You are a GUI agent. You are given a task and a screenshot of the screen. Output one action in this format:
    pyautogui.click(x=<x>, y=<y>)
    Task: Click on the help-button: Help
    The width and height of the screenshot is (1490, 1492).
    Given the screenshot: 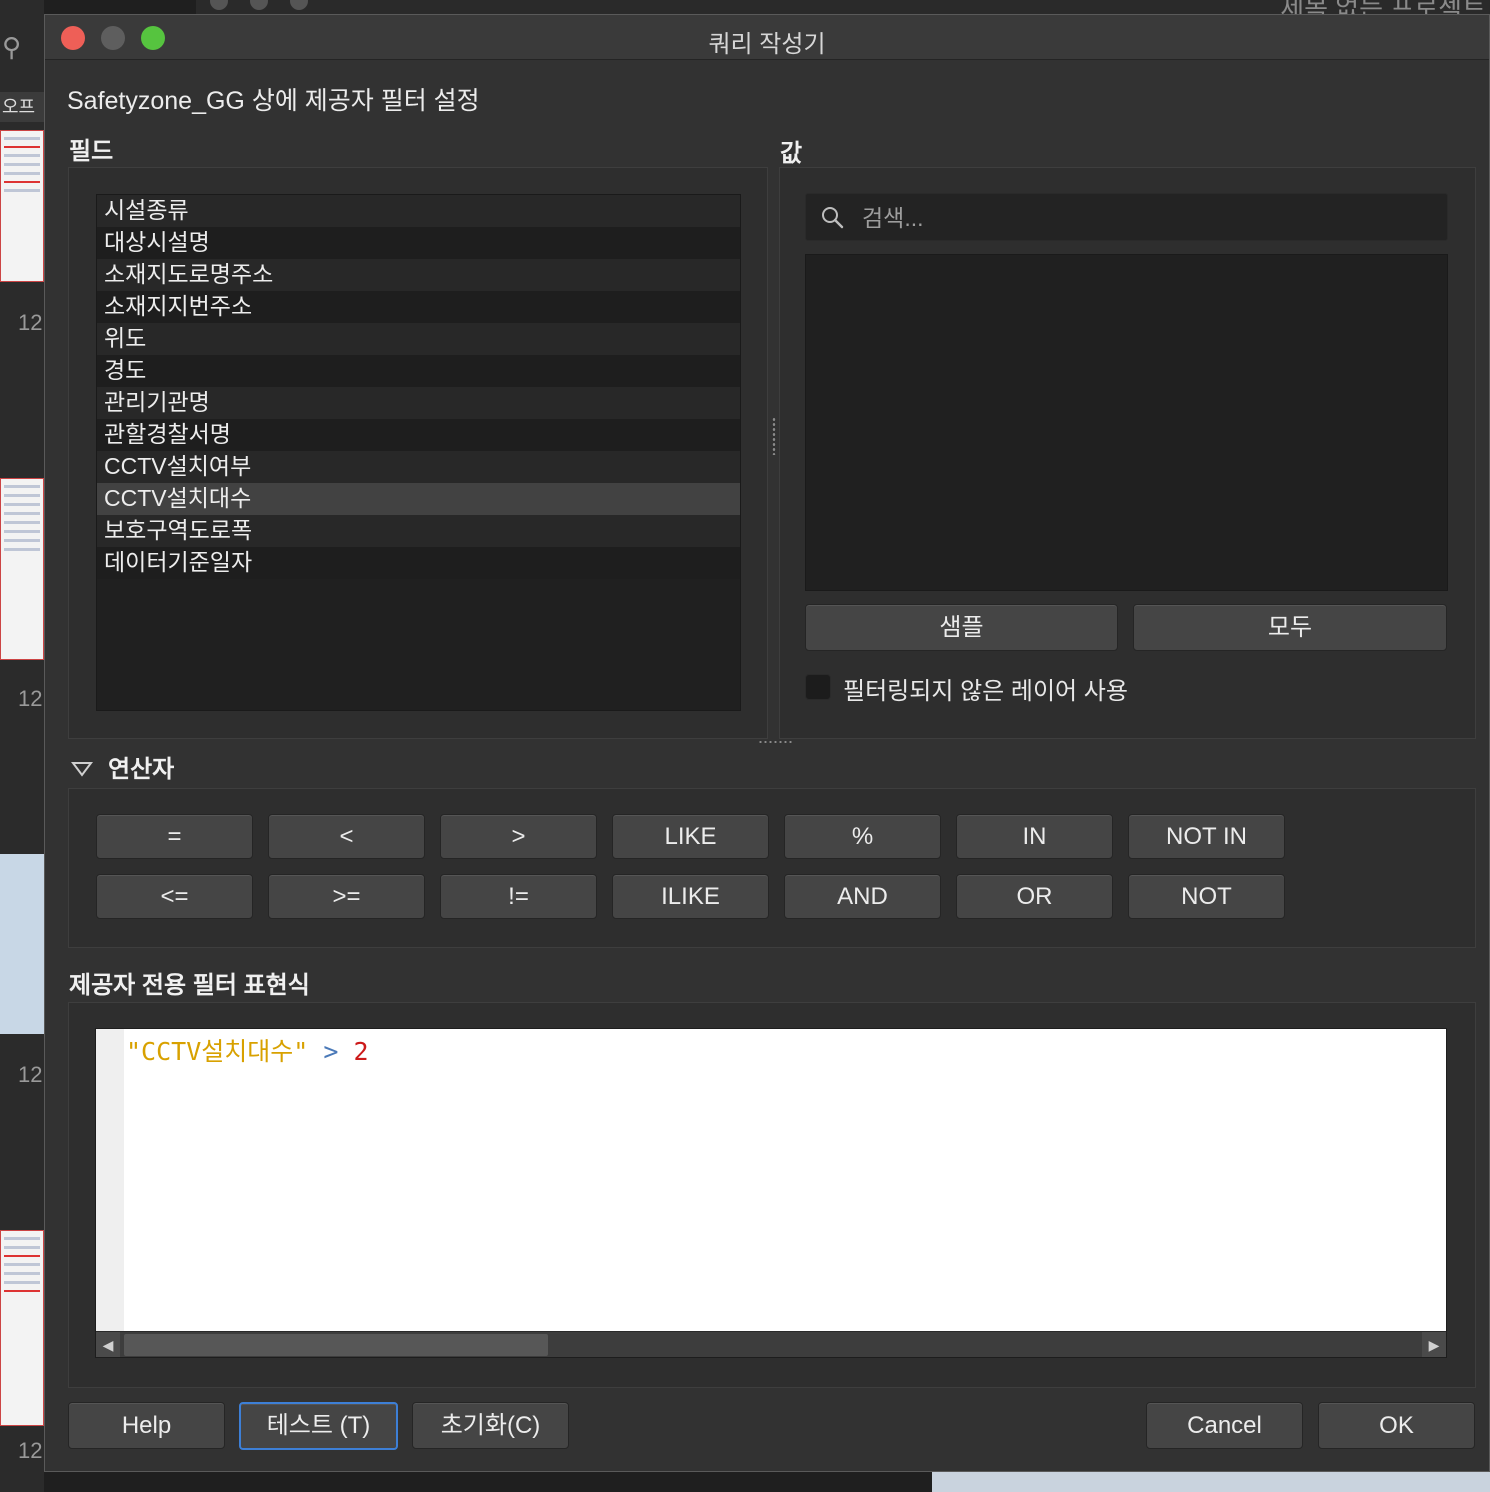 What is the action you would take?
    pyautogui.click(x=146, y=1425)
    